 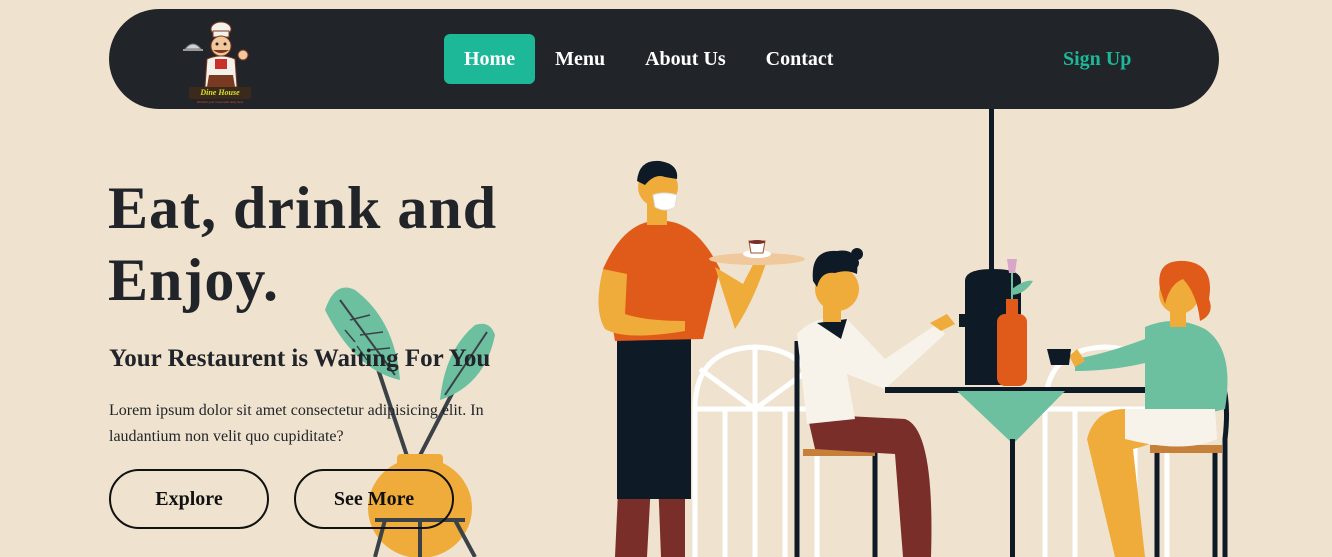 I want to click on explore-button: Explore, so click(x=189, y=499).